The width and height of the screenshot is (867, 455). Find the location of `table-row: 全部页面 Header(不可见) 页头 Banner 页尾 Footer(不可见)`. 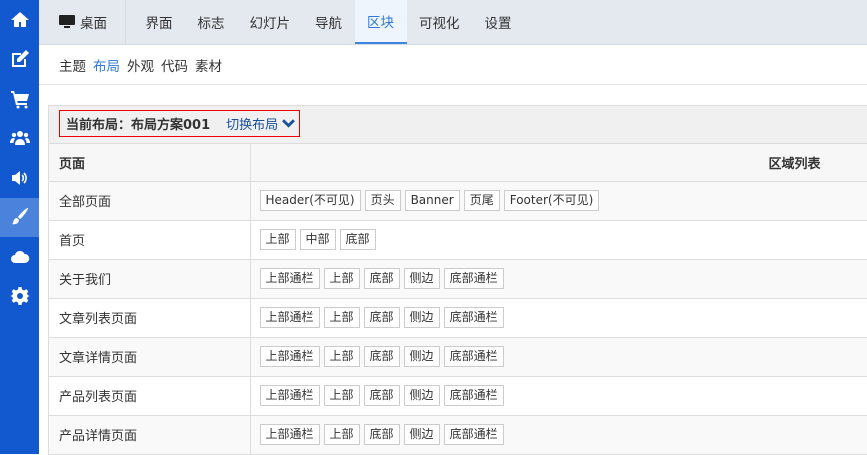

table-row: 全部页面 Header(不可见) 页头 Banner 页尾 Footer(不可见) is located at coordinates (458, 201).